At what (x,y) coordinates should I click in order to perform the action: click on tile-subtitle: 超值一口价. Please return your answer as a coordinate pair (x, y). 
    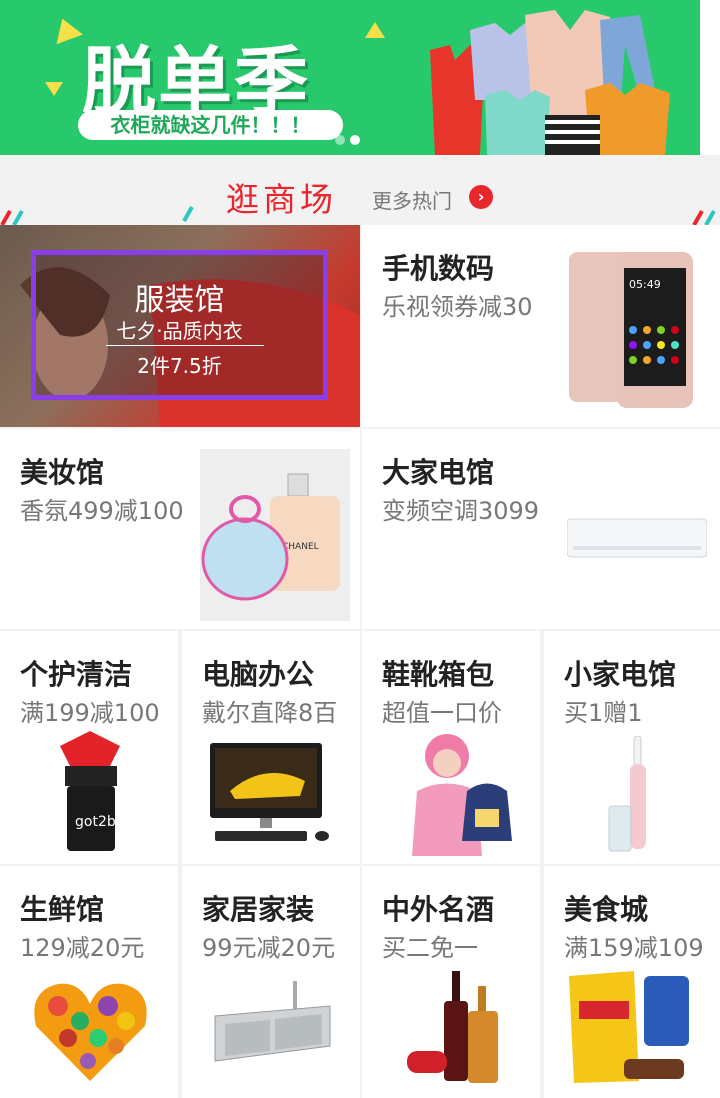
    Looking at the image, I should click on (442, 713).